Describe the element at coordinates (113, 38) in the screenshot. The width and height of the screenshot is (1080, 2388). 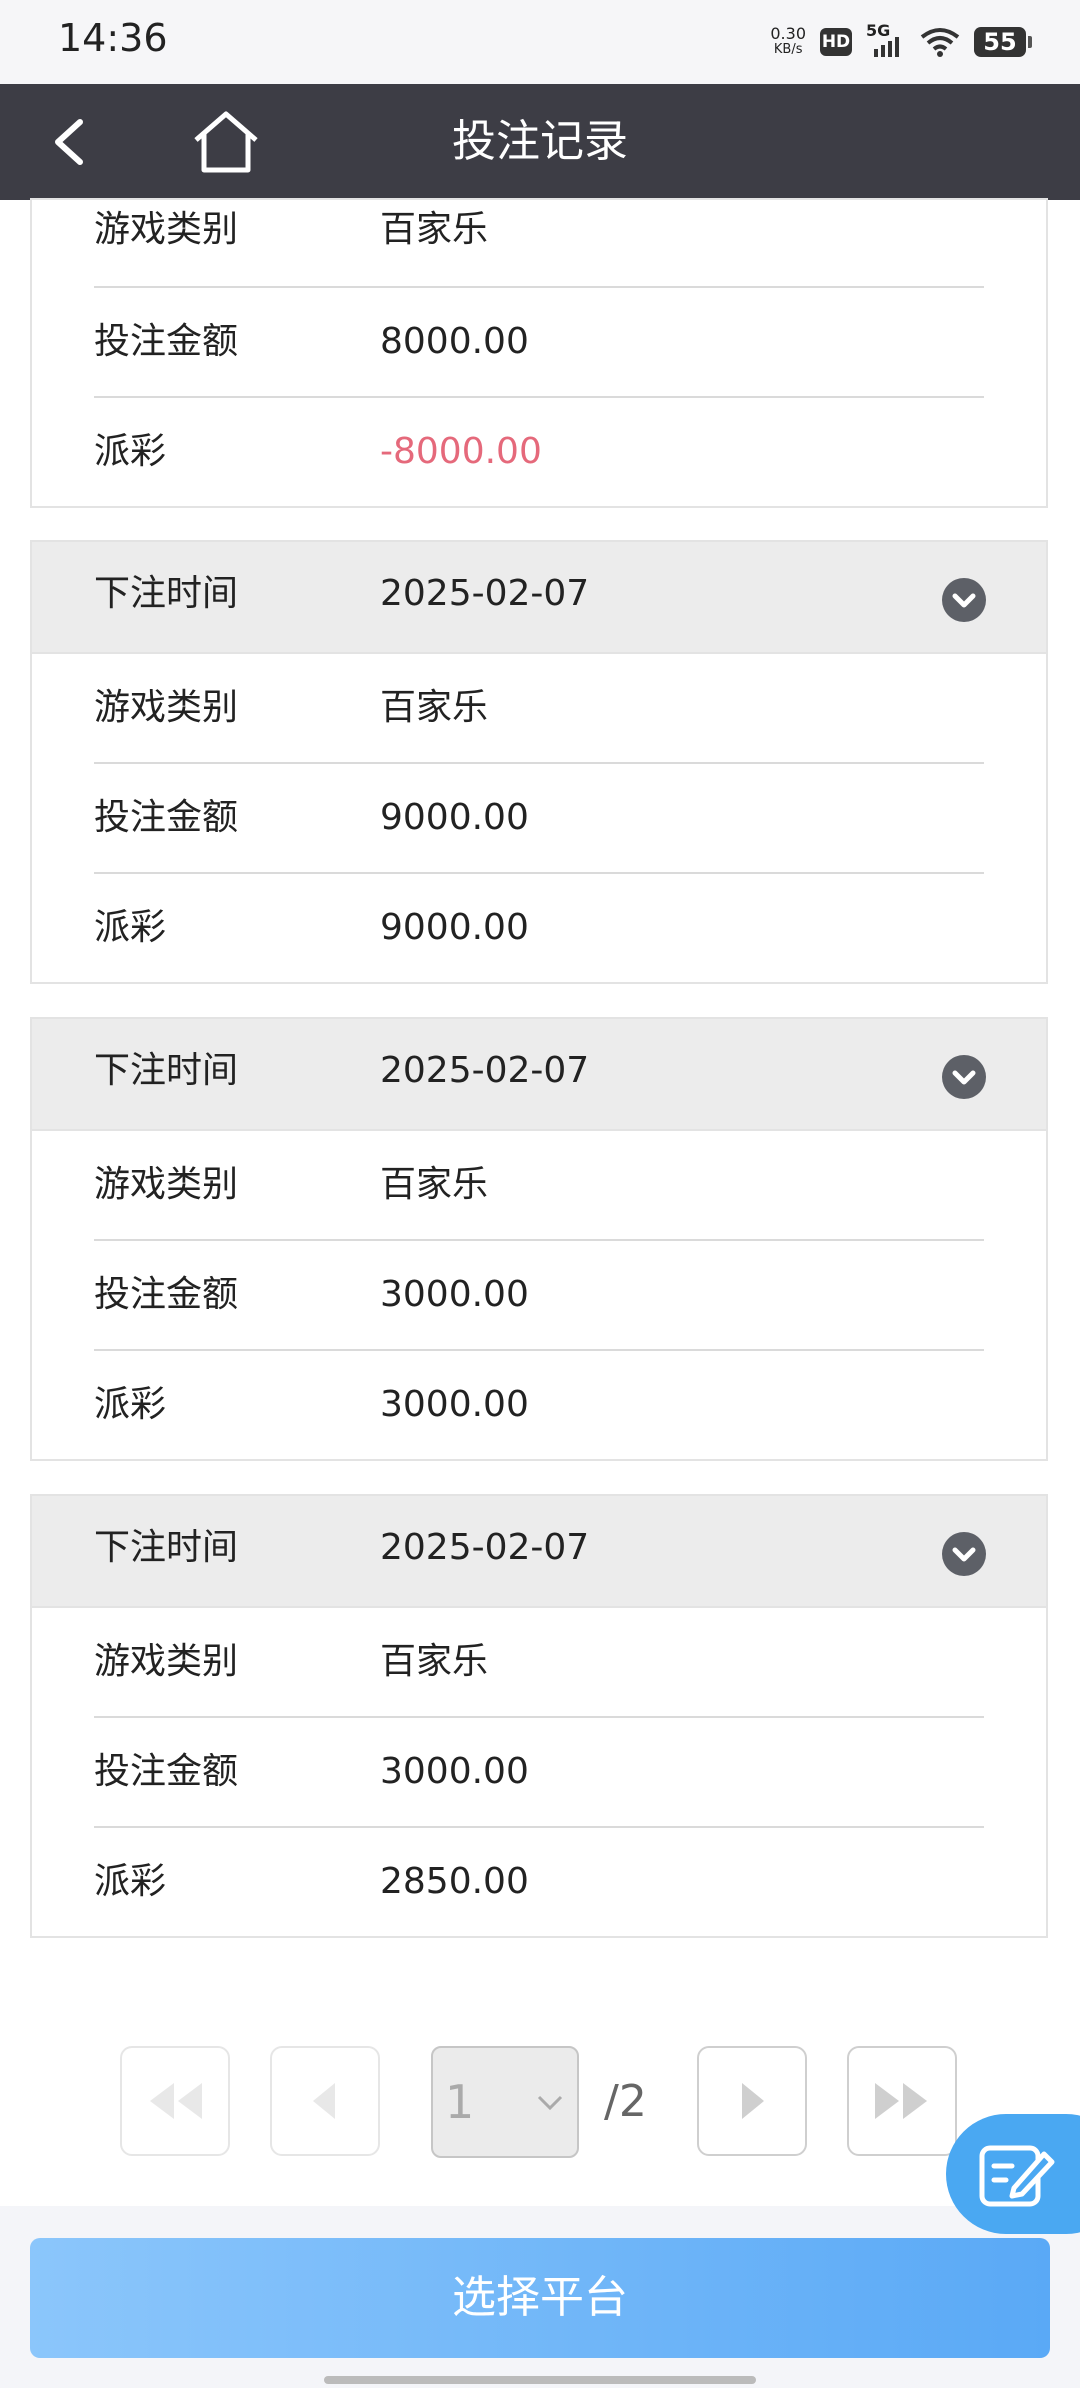
I see `status-time: 14:36` at that location.